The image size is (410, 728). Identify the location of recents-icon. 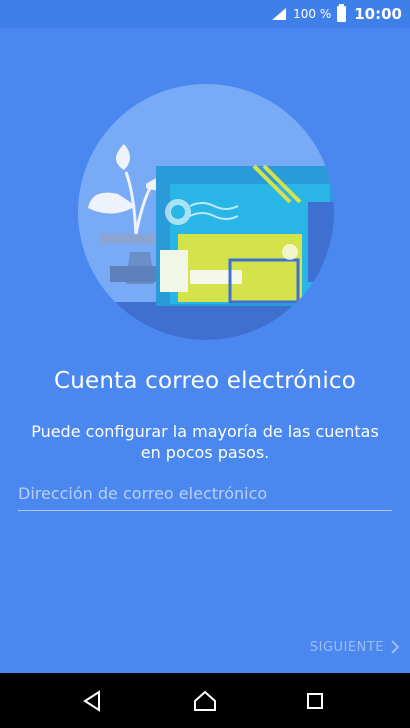
(315, 700).